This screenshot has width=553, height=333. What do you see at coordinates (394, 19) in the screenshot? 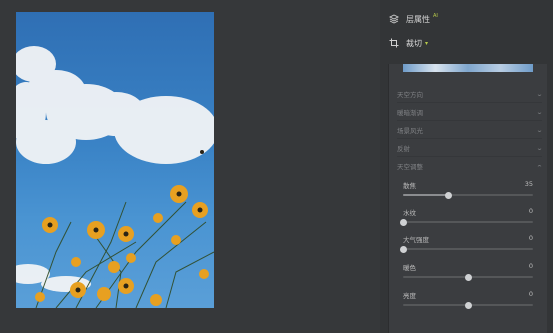
I see `layers-icon` at bounding box center [394, 19].